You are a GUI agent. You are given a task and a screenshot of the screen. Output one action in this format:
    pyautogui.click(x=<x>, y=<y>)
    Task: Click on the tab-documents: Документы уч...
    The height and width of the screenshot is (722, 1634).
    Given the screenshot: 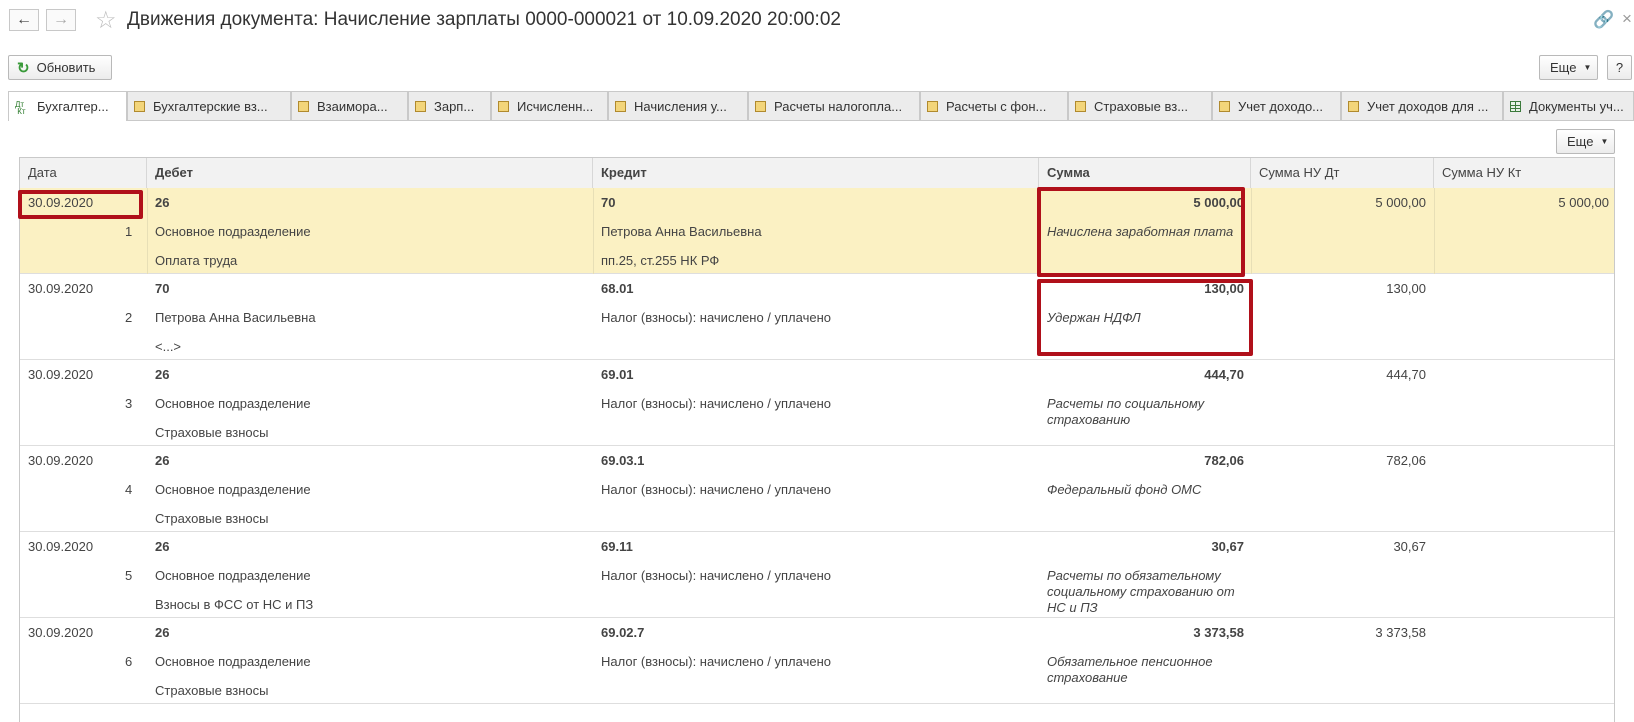 What is the action you would take?
    pyautogui.click(x=1568, y=105)
    